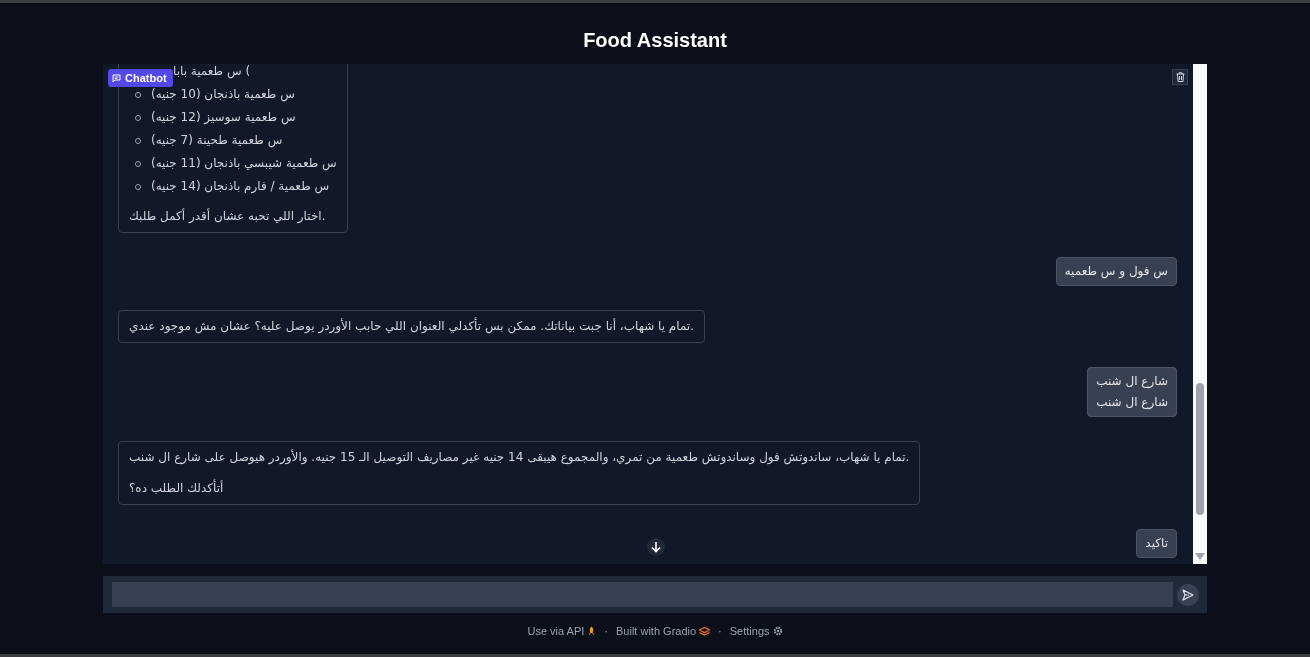 Image resolution: width=1310 pixels, height=657 pixels. What do you see at coordinates (705, 631) in the screenshot?
I see `logo-icon` at bounding box center [705, 631].